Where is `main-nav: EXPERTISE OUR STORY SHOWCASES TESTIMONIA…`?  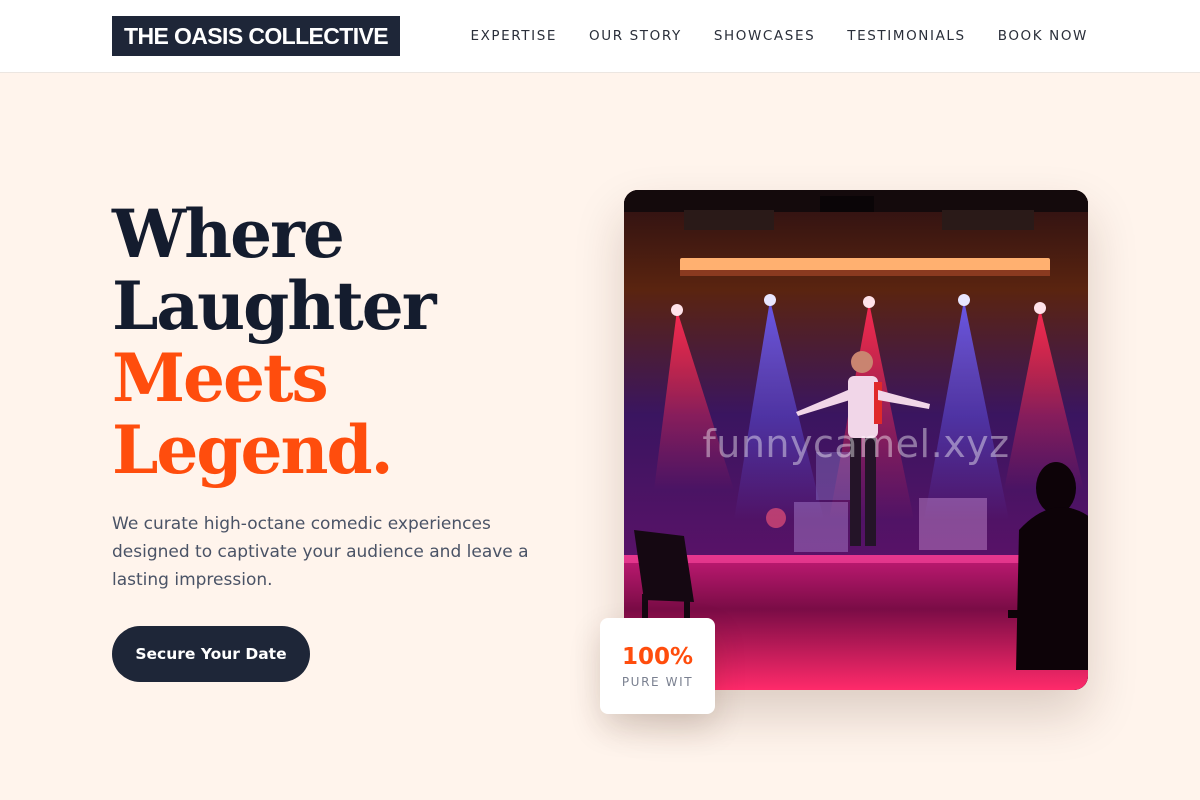
main-nav: EXPERTISE OUR STORY SHOWCASES TESTIMONIA… is located at coordinates (763, 36).